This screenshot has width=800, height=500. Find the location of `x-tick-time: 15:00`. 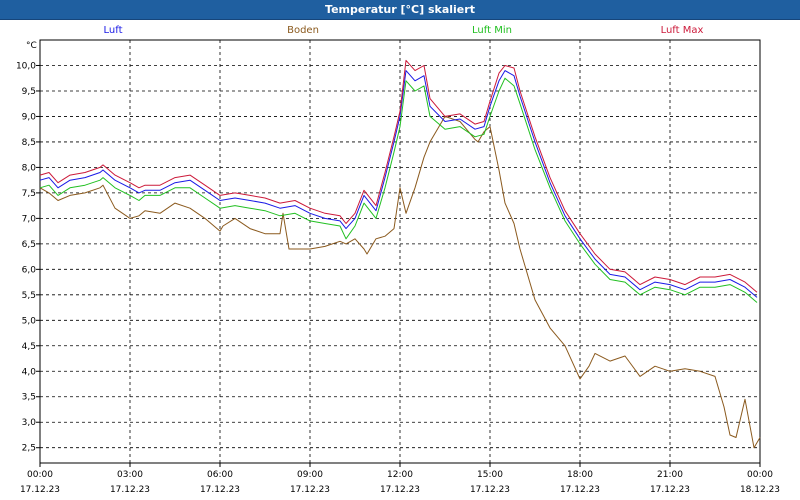

x-tick-time: 15:00 is located at coordinates (490, 475).